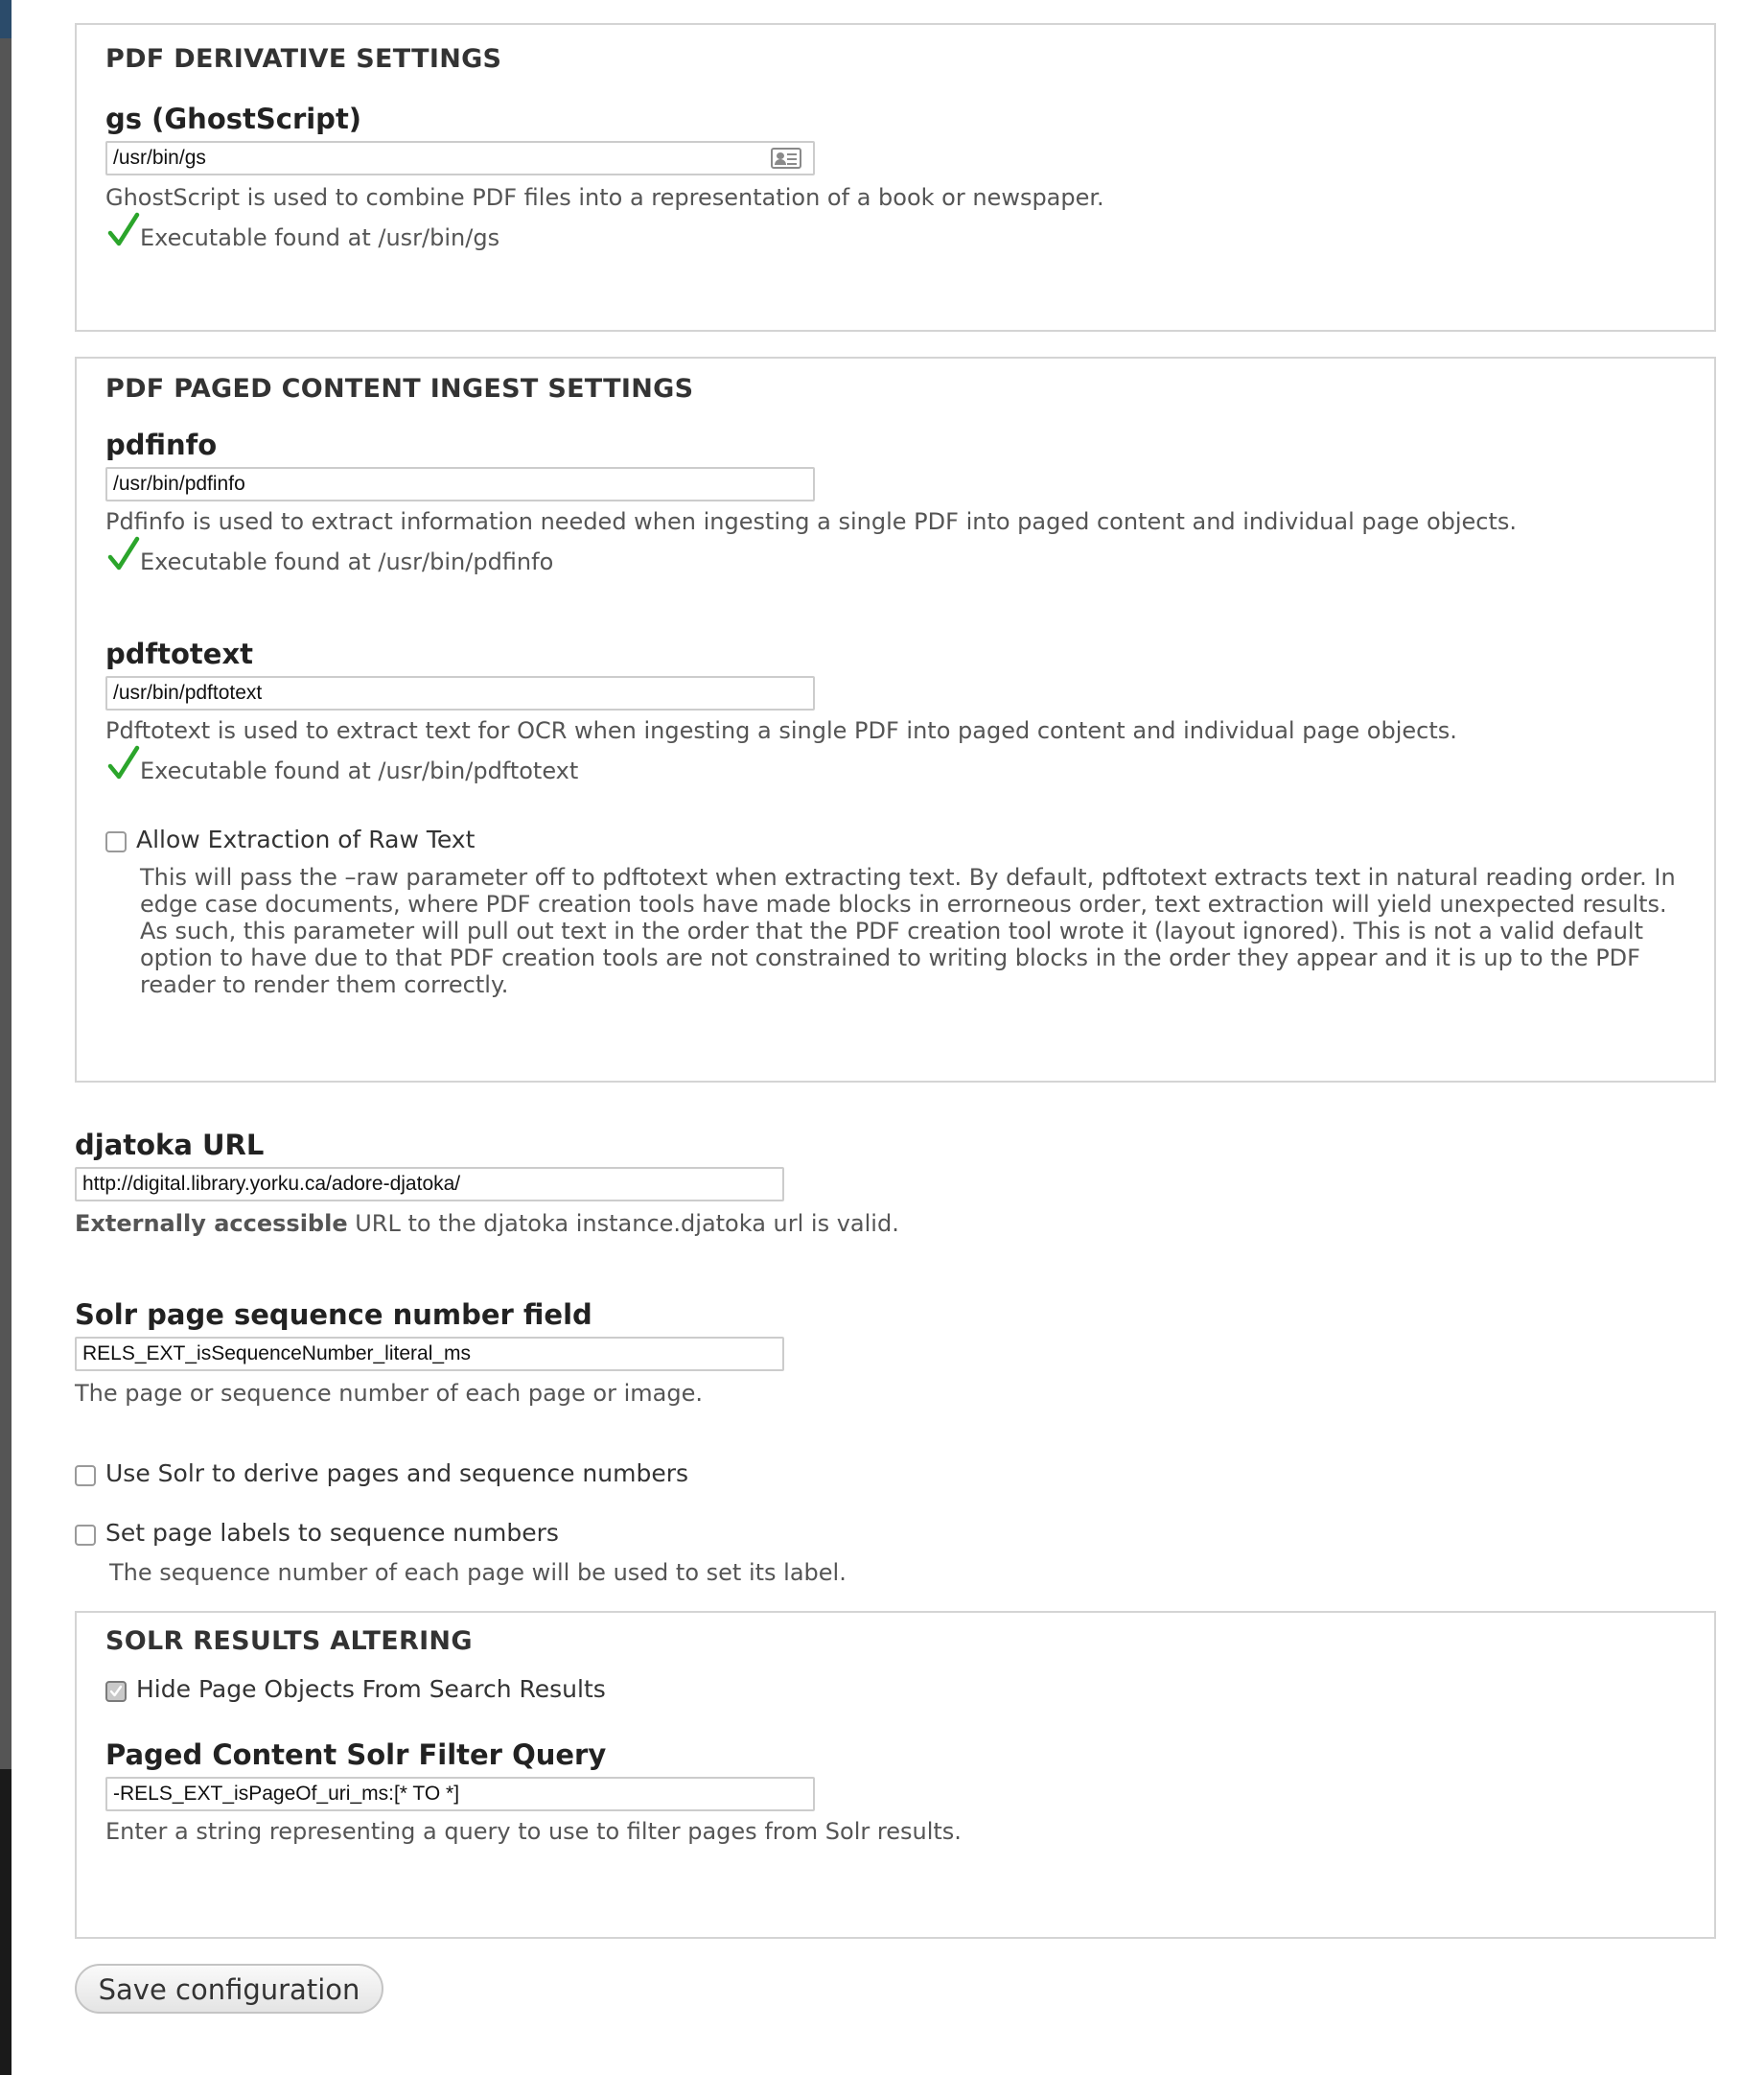 This screenshot has width=1764, height=2075. Describe the element at coordinates (303, 59) in the screenshot. I see `fieldset-legend: PDF DERIVATIVE SETTINGS` at that location.